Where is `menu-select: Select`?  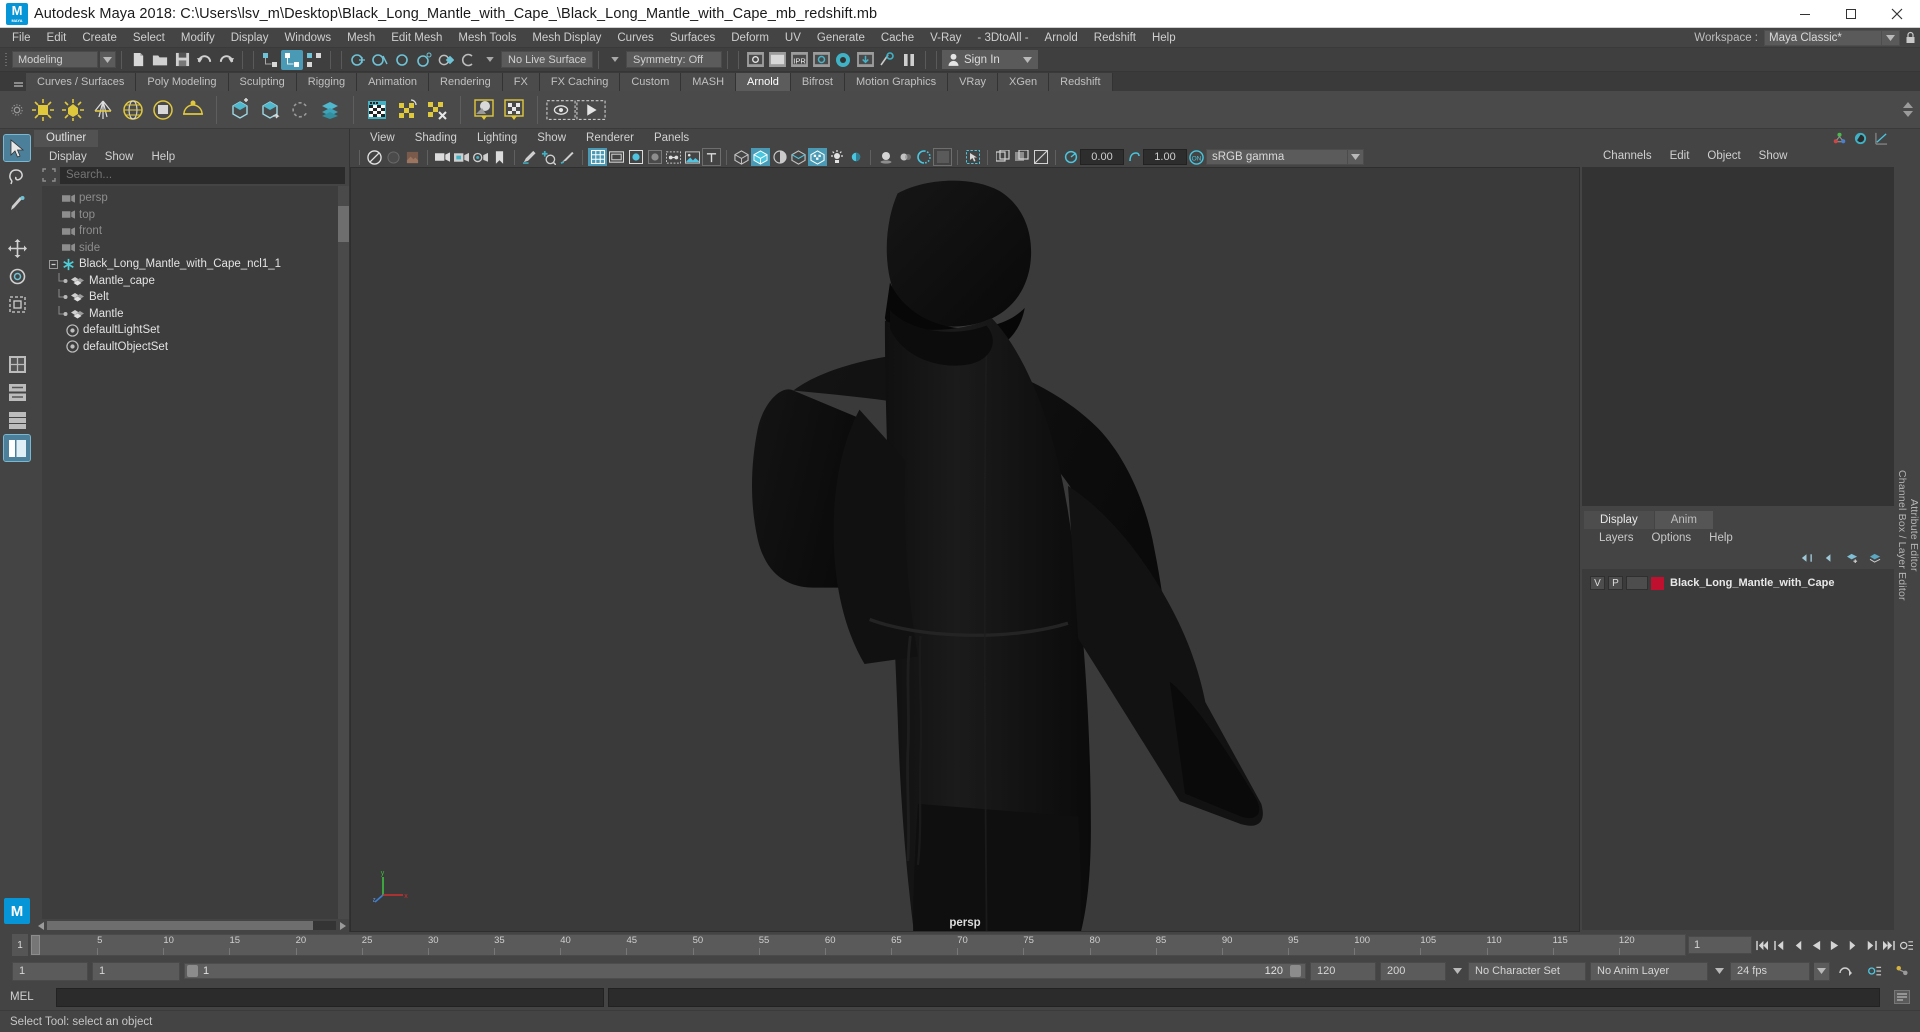 menu-select: Select is located at coordinates (149, 38).